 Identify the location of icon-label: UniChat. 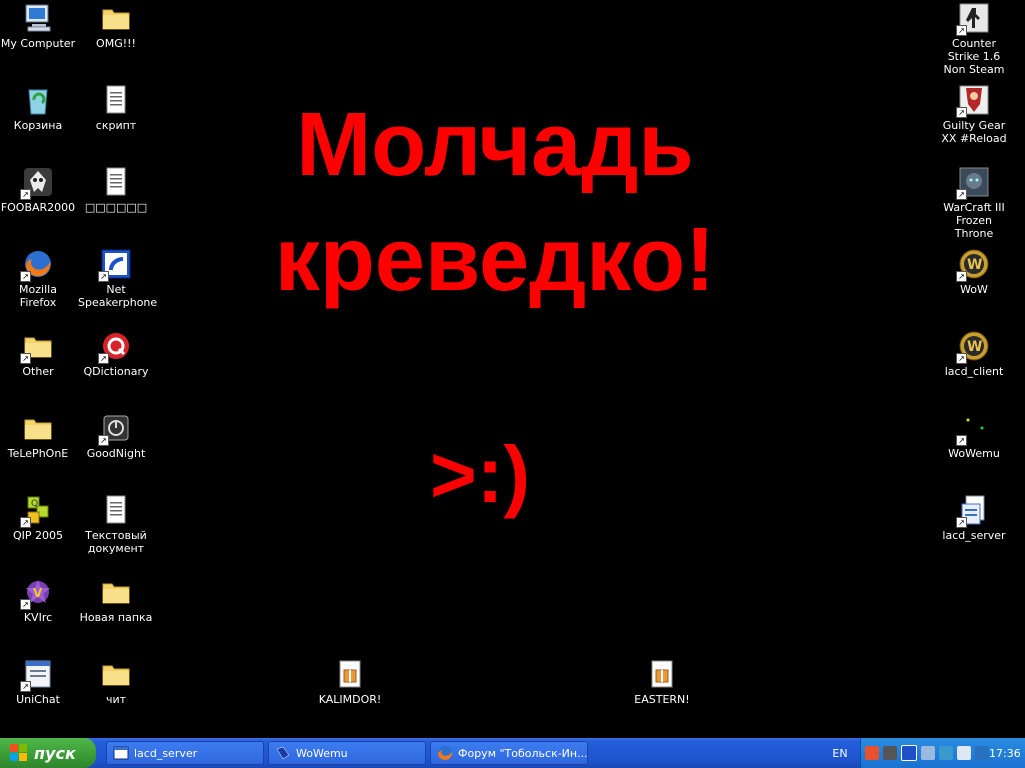
(38, 699).